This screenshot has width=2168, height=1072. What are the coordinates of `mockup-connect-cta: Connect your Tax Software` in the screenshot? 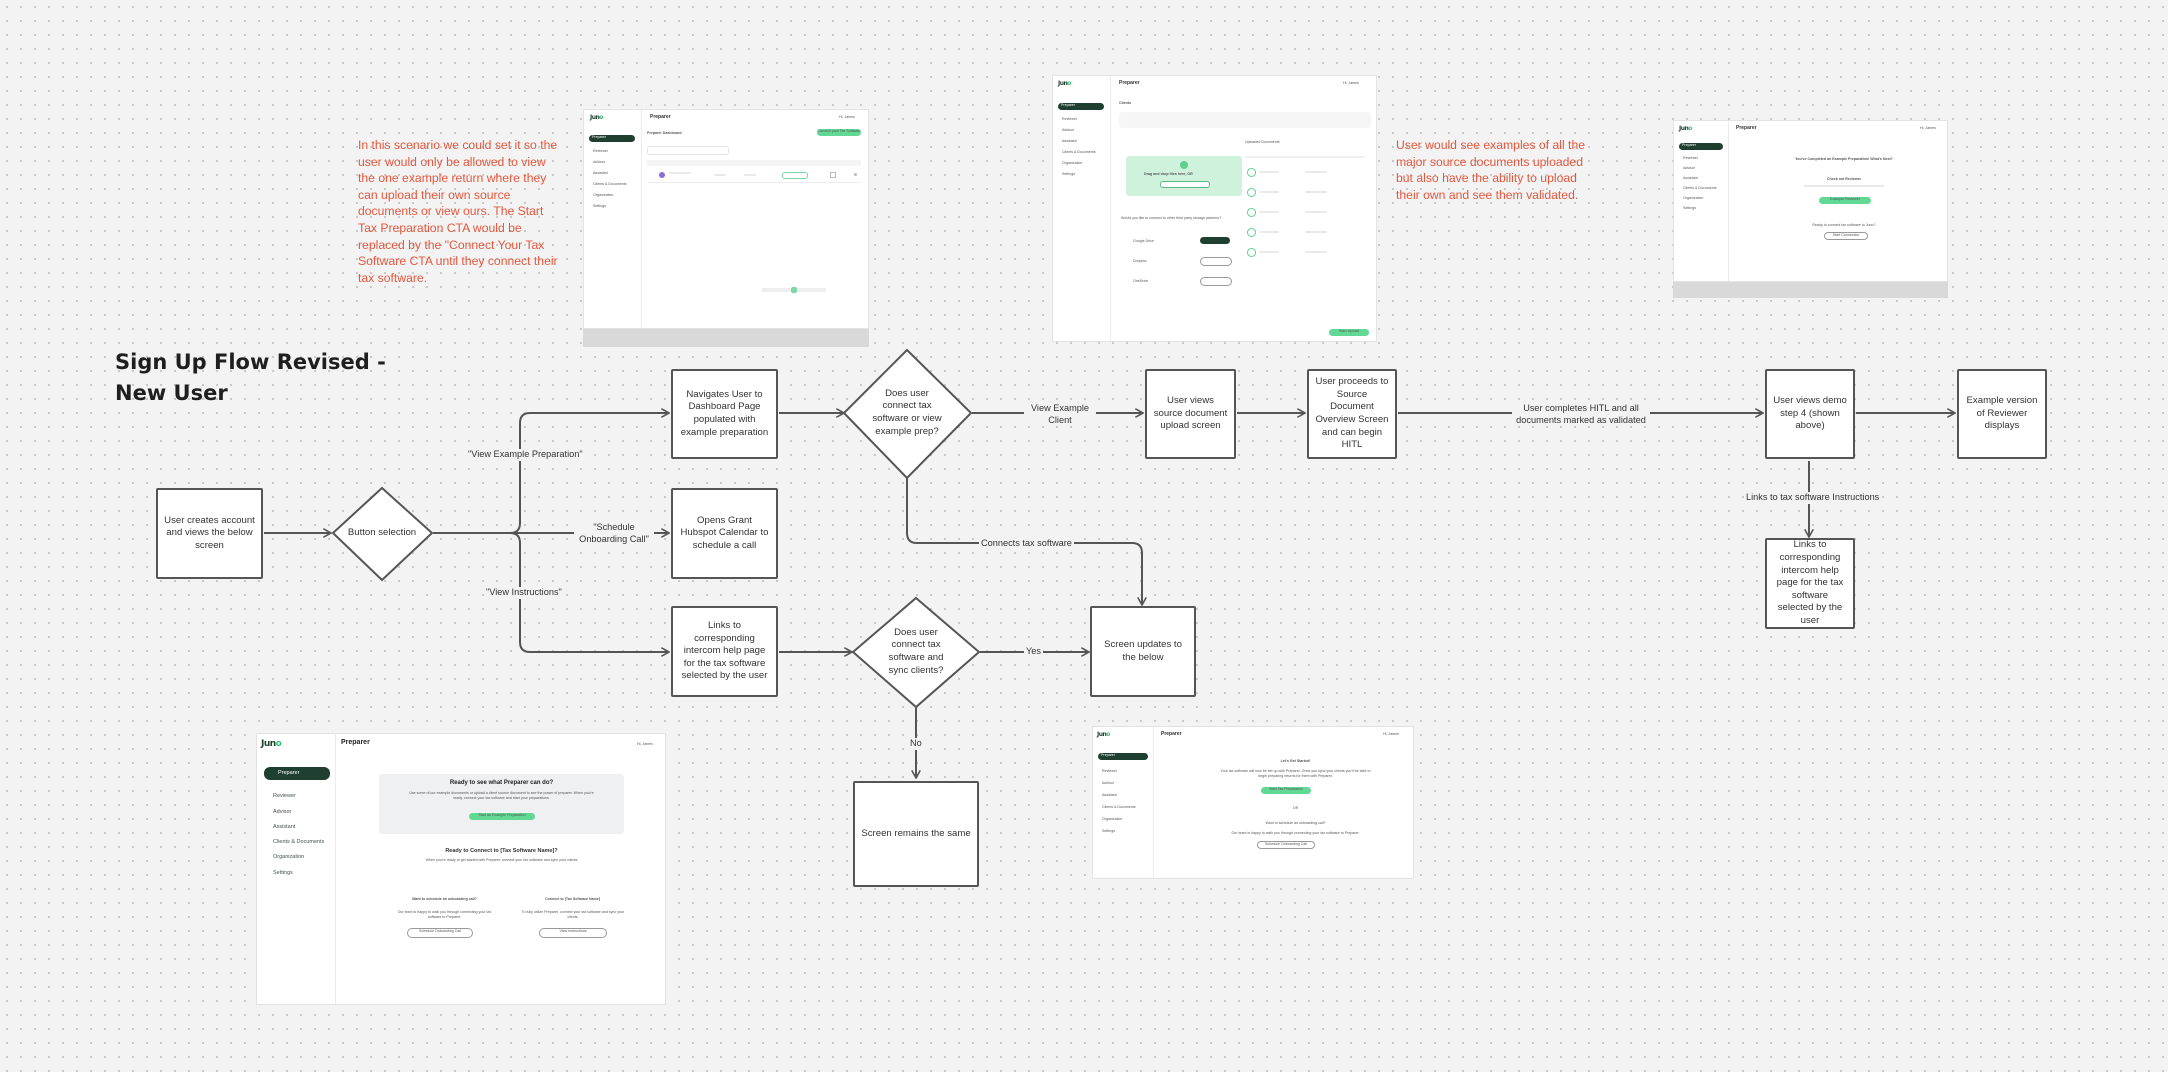 It's located at (839, 132).